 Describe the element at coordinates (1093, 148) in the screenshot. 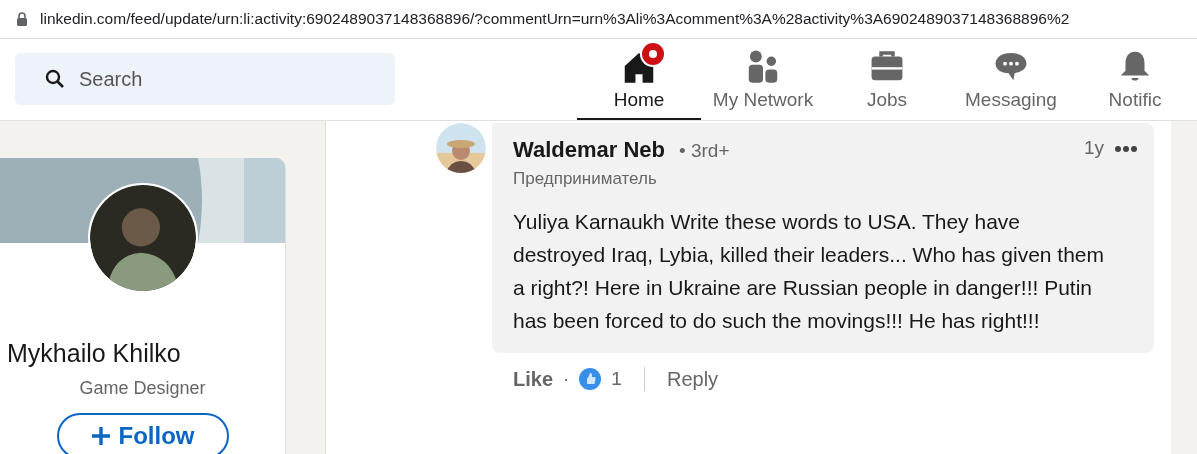

I see `comment-time: 1y` at that location.